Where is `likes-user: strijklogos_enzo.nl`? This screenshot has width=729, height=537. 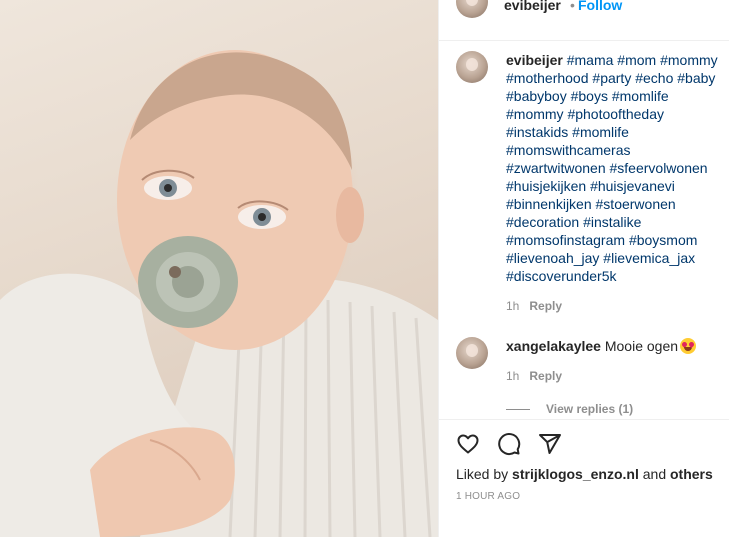 likes-user: strijklogos_enzo.nl is located at coordinates (575, 474).